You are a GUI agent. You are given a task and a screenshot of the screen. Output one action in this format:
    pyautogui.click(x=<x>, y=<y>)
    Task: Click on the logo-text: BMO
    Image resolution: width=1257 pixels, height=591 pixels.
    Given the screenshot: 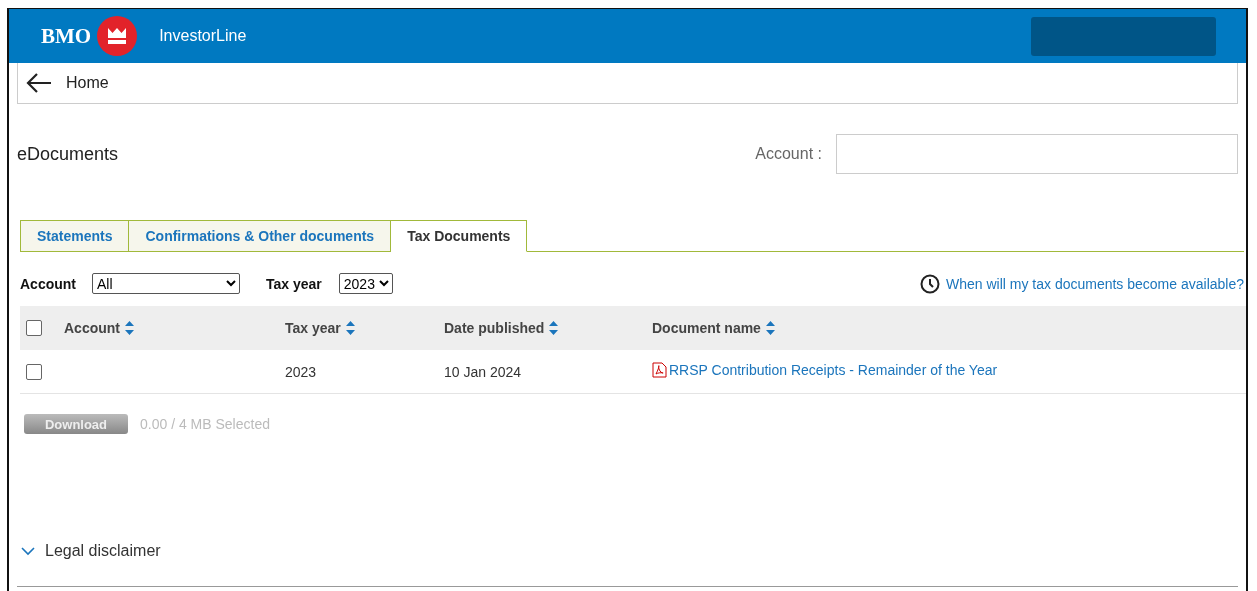 What is the action you would take?
    pyautogui.click(x=66, y=36)
    